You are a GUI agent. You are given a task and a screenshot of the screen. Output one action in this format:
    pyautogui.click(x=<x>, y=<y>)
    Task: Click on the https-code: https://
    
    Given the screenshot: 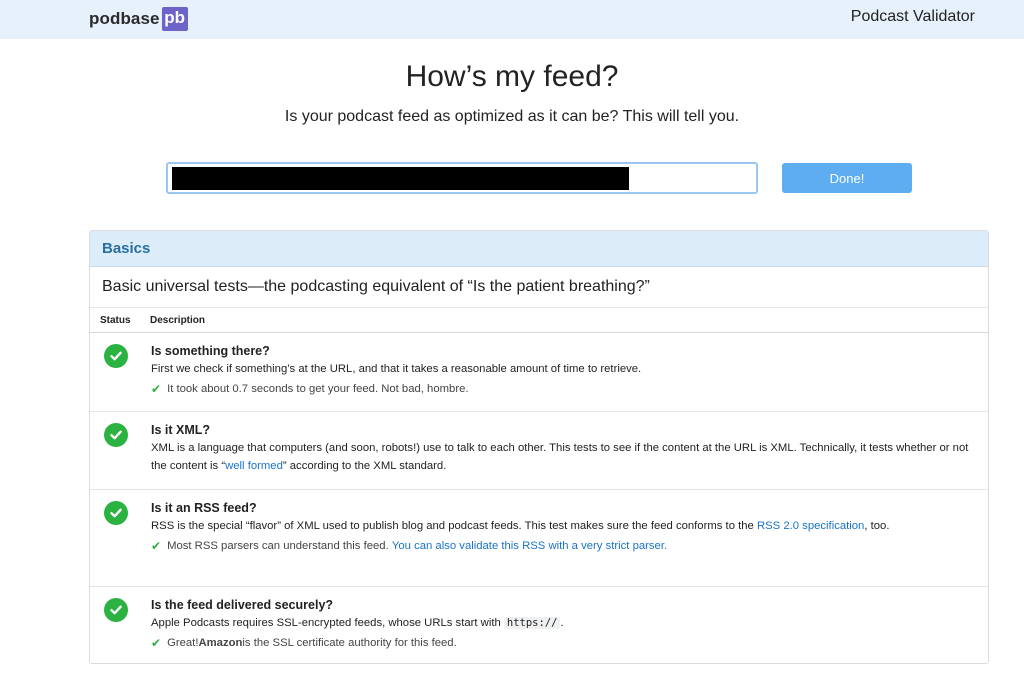 What is the action you would take?
    pyautogui.click(x=532, y=623)
    